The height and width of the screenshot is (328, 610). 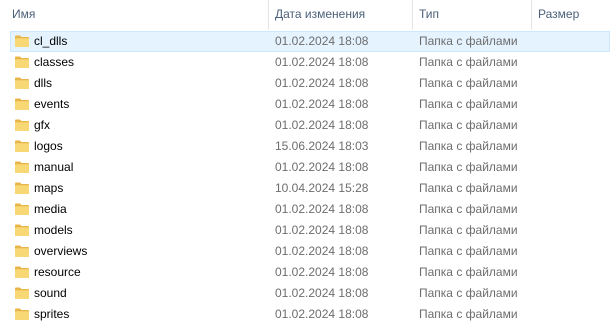 I want to click on file-row: gfx 01.02.2024 18:08 Папка с файлами, so click(x=310, y=125).